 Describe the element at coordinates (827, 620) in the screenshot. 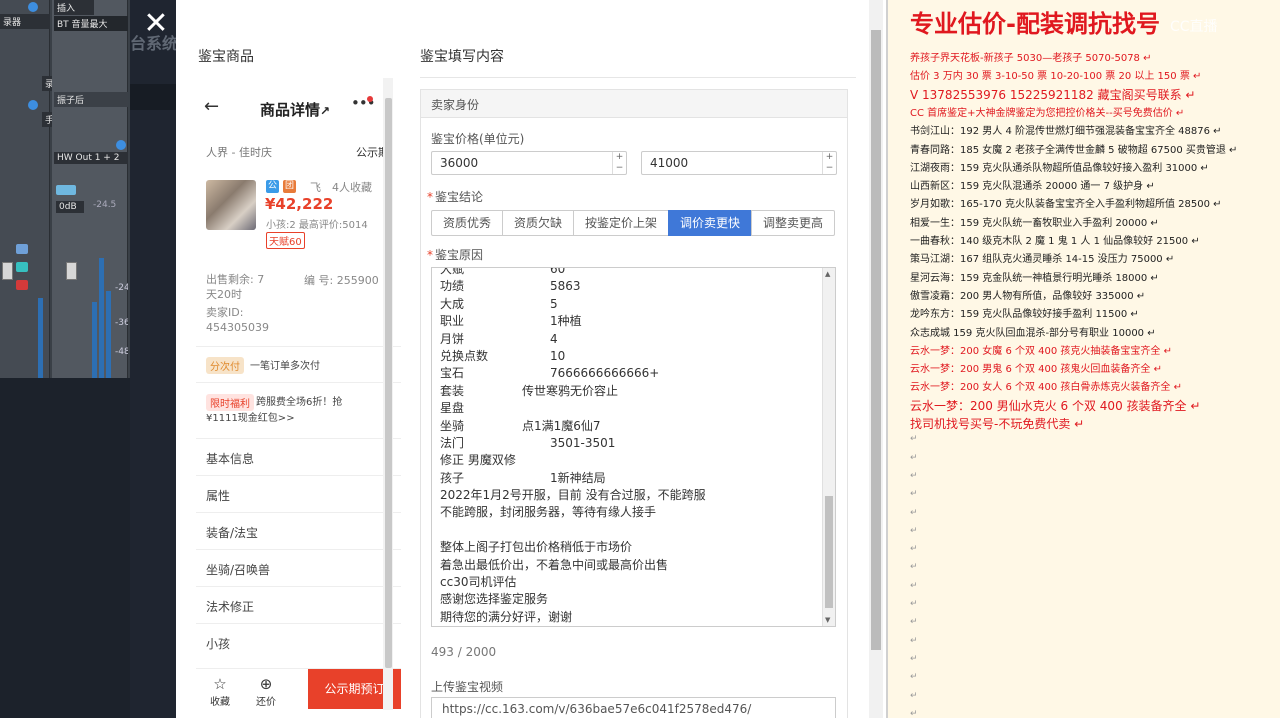

I see `scroll-down-arrow: ▼` at that location.